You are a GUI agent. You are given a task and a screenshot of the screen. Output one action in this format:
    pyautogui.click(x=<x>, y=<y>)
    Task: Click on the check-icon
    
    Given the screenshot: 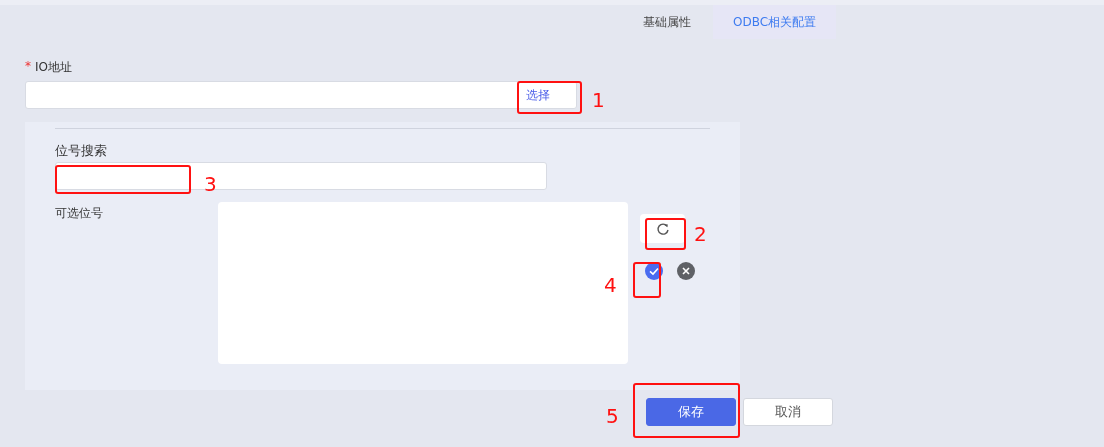 What is the action you would take?
    pyautogui.click(x=654, y=271)
    